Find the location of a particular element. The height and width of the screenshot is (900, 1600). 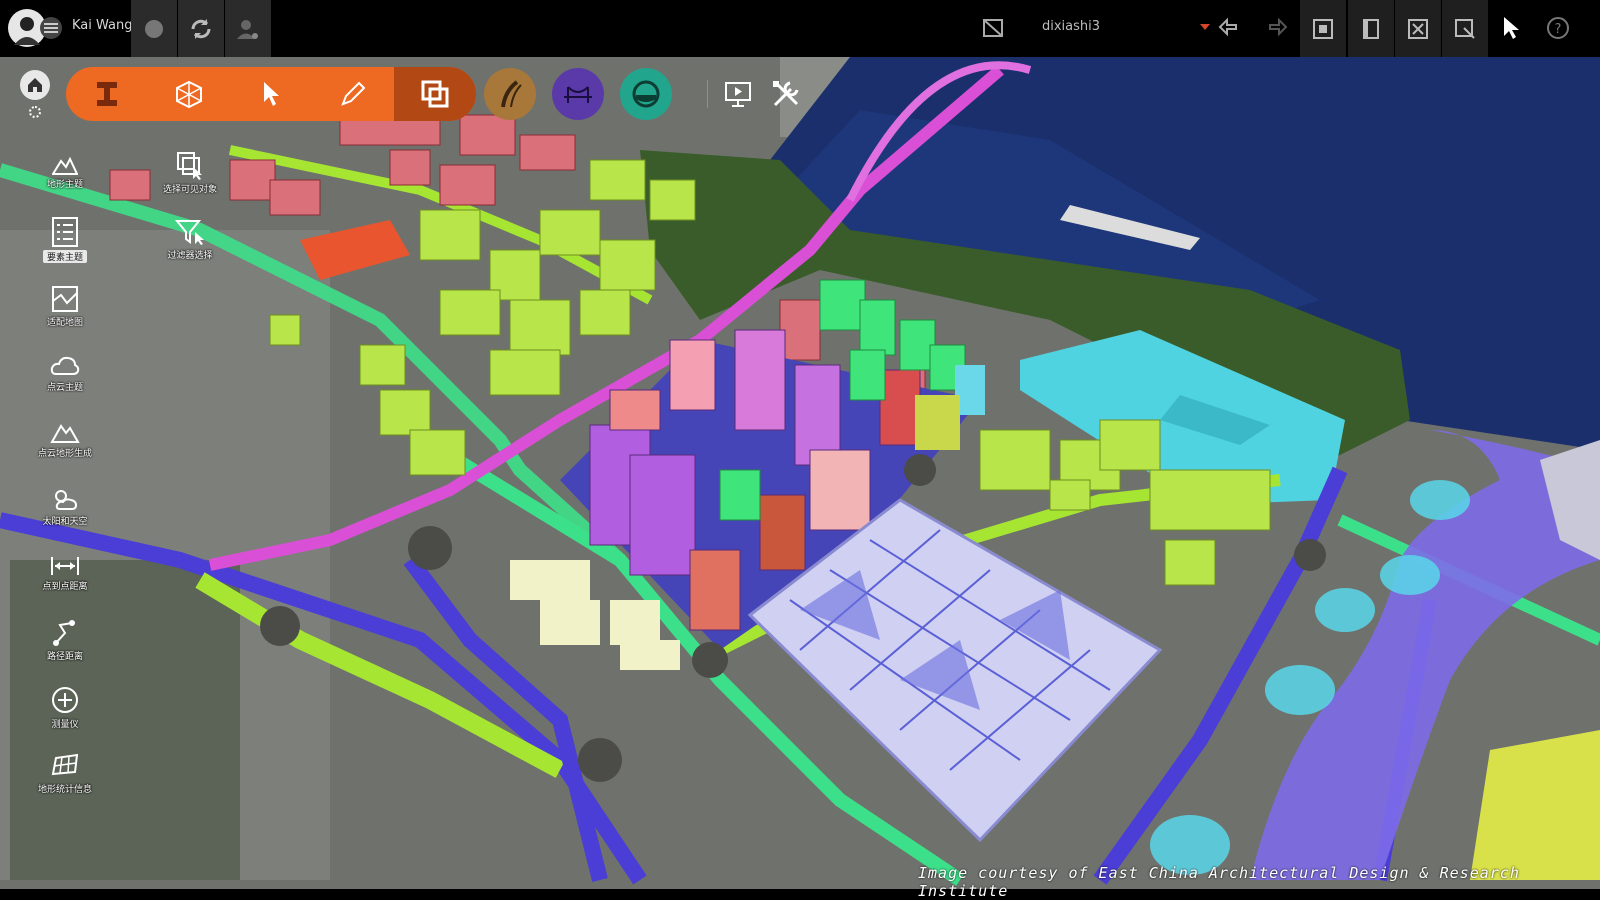

measure-tool: 测量仪 is located at coordinates (65, 707).